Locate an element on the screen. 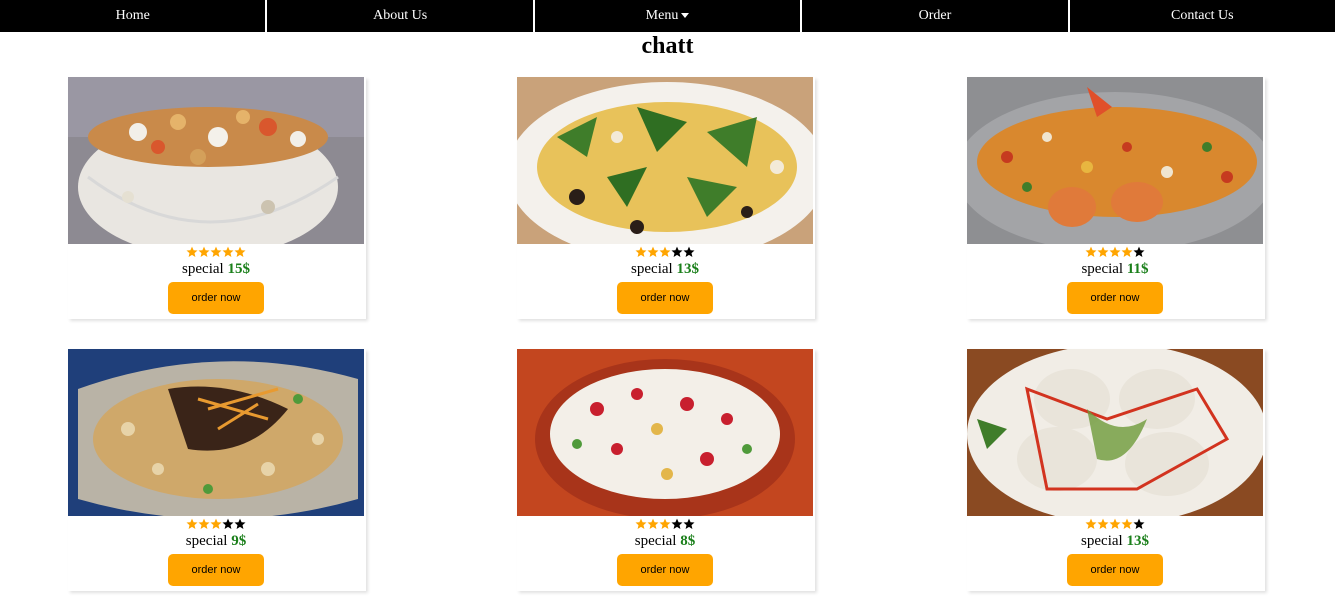 This screenshot has width=1335, height=598. product-card: special 11$ order now is located at coordinates (1116, 198).